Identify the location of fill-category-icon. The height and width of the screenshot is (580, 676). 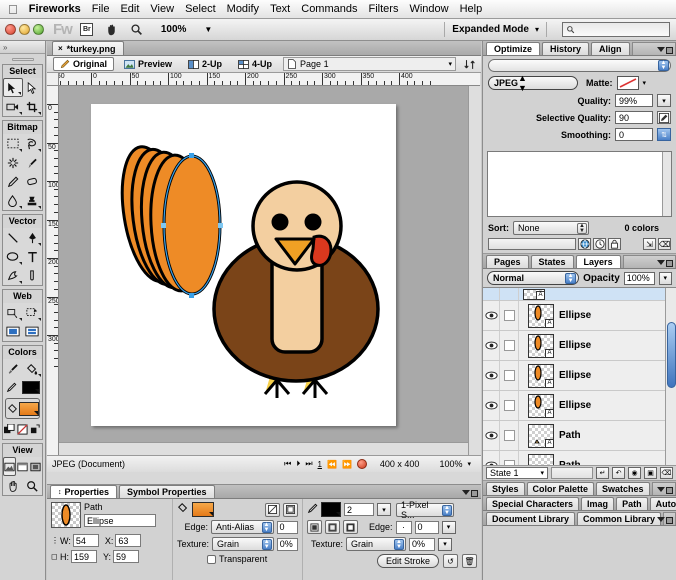
(183, 509).